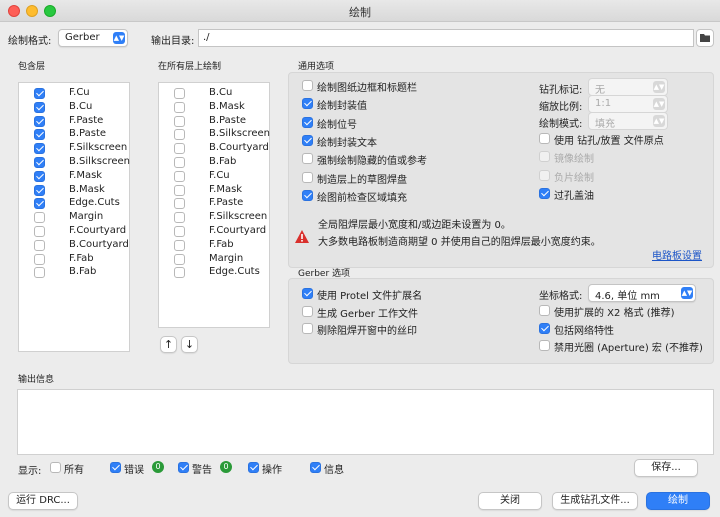  What do you see at coordinates (307, 177) in the screenshot?
I see `general-option-5-checkbox` at bounding box center [307, 177].